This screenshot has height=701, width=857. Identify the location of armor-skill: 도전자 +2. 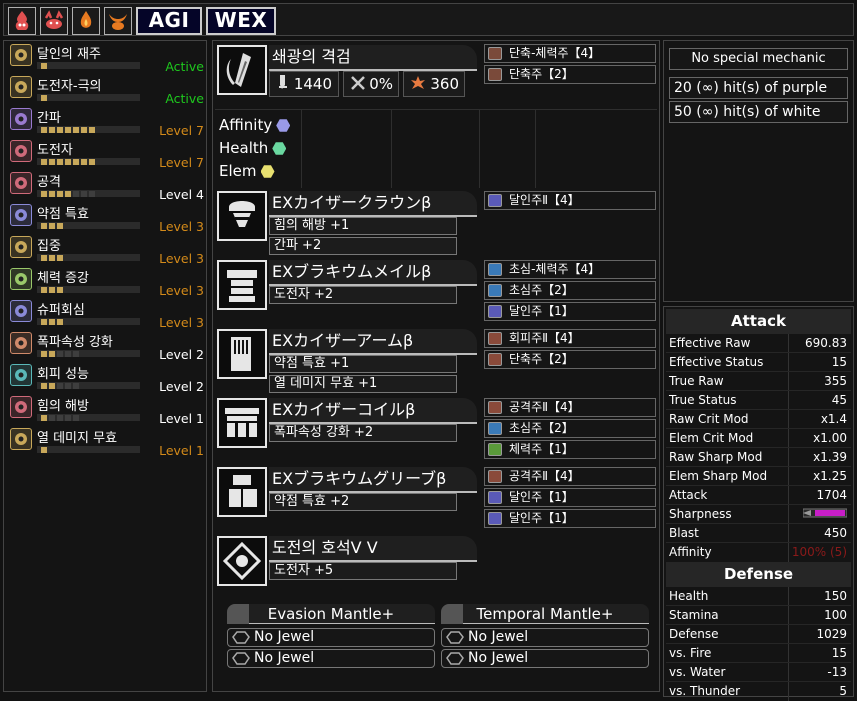
(363, 295).